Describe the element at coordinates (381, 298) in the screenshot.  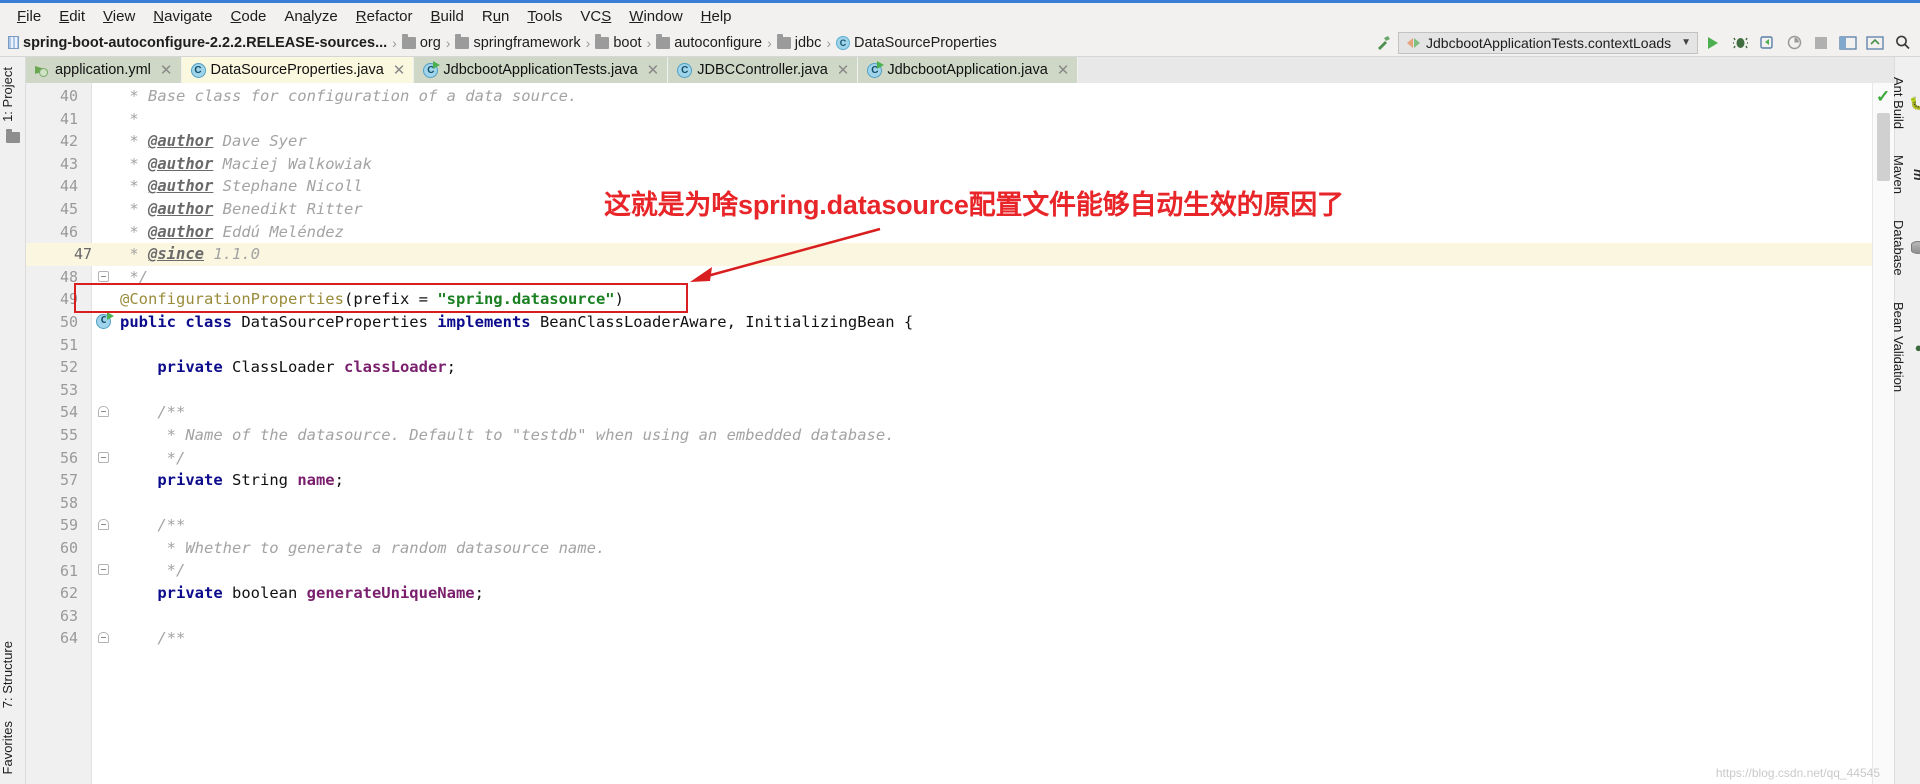
I see `annotation-highlight-box` at that location.